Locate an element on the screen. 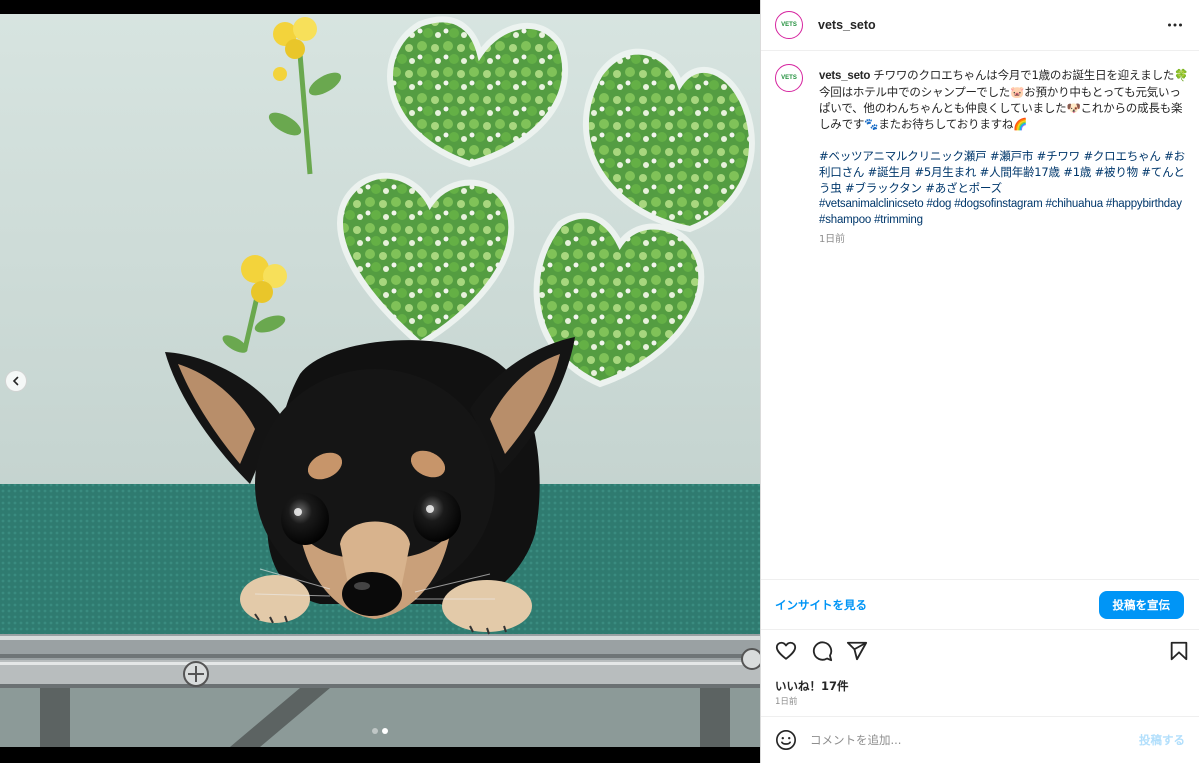 This screenshot has width=1200, height=763. comment-icon is located at coordinates (822, 651).